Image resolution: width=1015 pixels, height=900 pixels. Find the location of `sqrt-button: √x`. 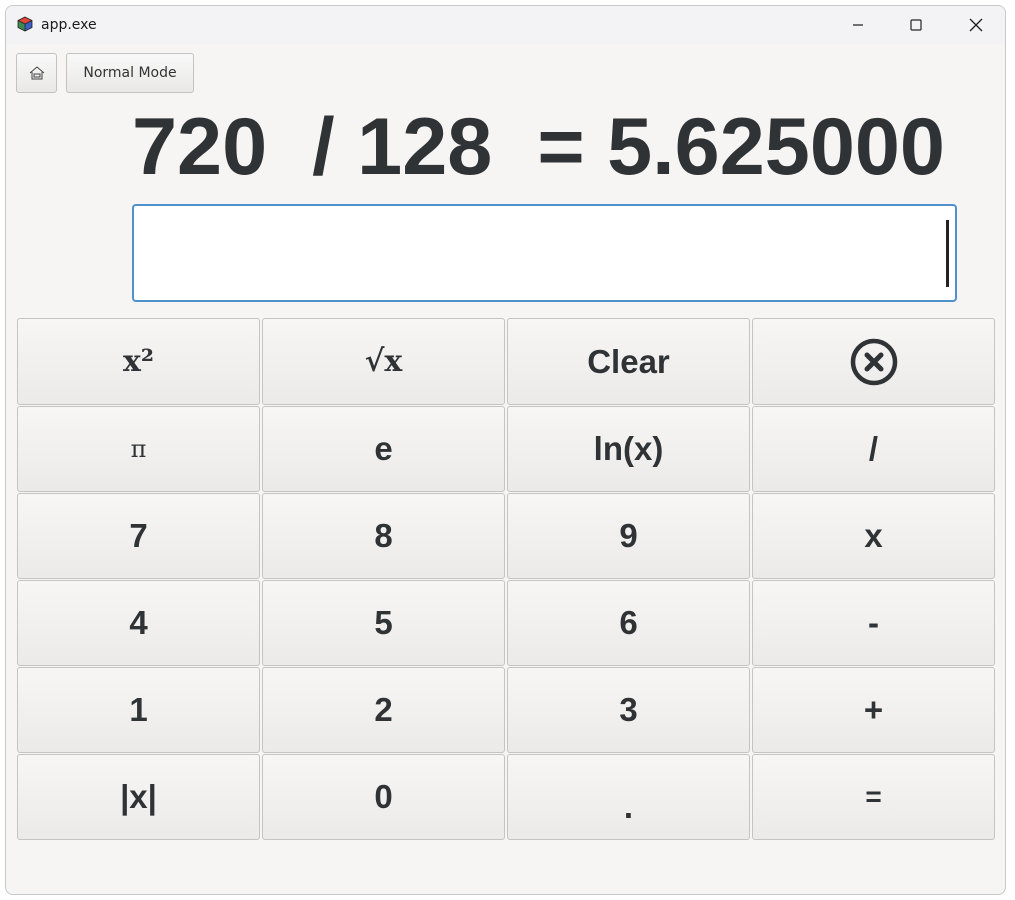

sqrt-button: √x is located at coordinates (383, 361).